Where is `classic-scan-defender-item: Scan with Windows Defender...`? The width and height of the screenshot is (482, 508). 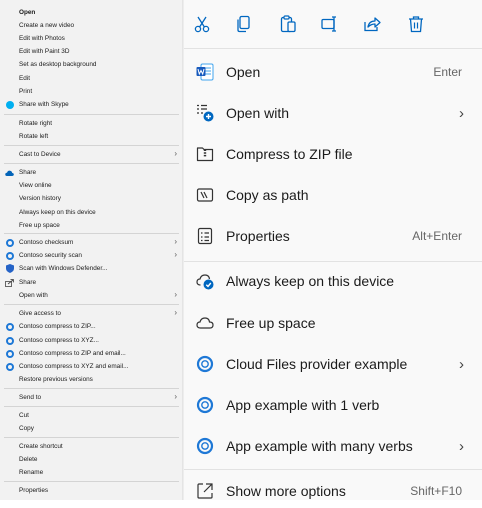 classic-scan-defender-item: Scan with Windows Defender... is located at coordinates (91, 268).